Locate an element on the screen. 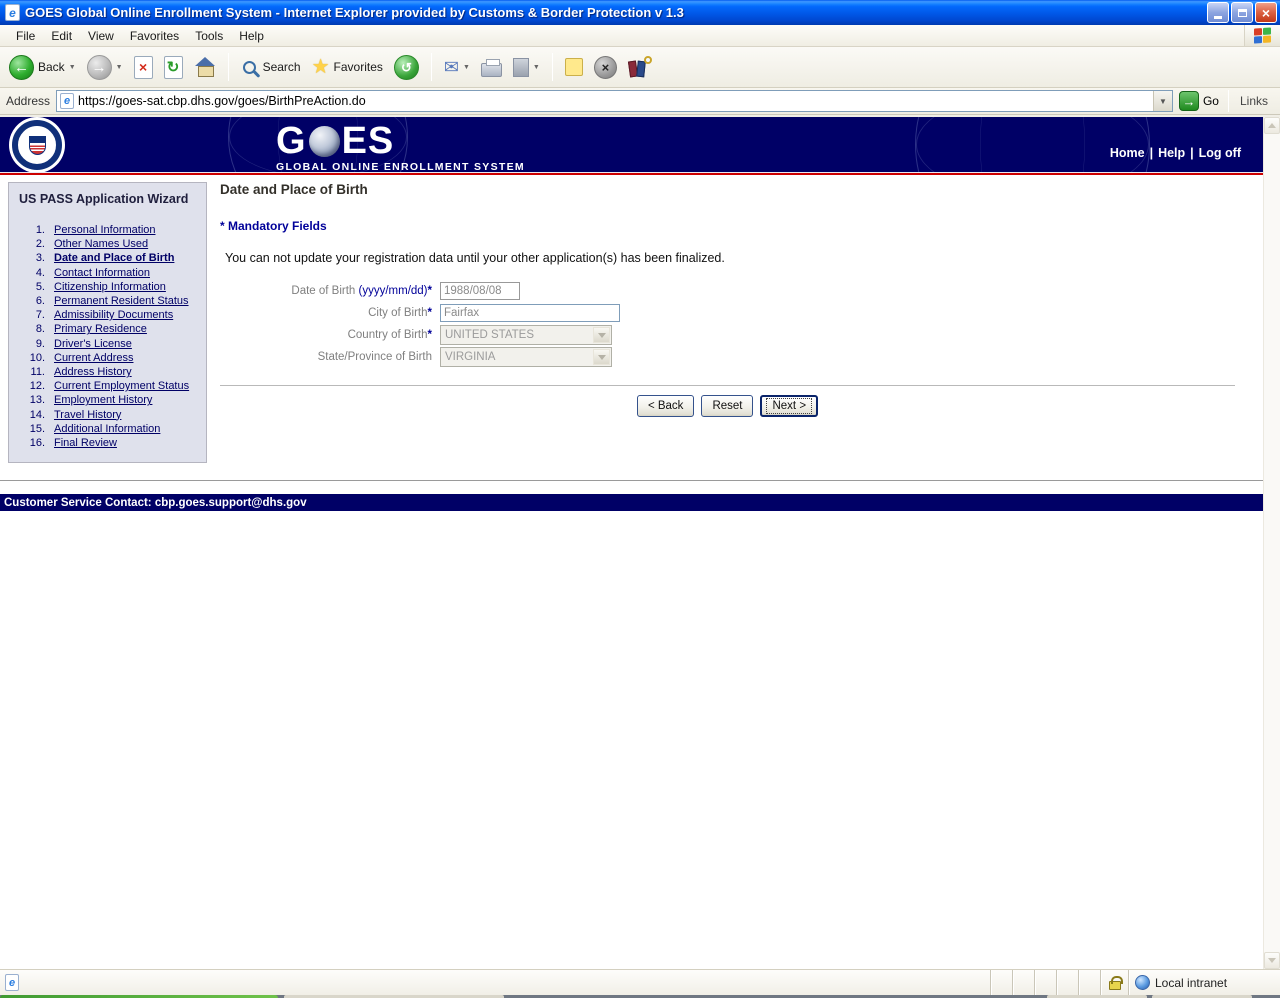  refresh-button: ↻ is located at coordinates (173, 67).